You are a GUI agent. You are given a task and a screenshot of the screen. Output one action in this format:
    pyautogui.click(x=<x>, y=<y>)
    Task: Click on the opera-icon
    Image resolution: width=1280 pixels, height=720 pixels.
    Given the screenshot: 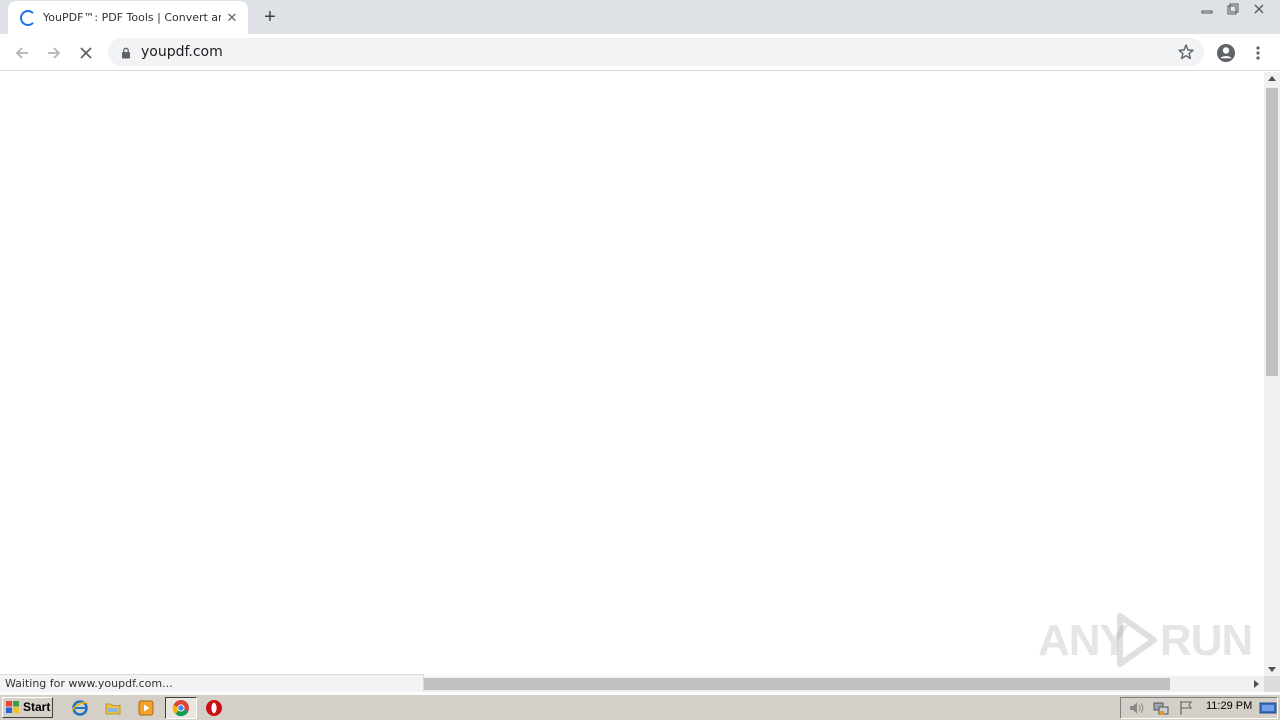 What is the action you would take?
    pyautogui.click(x=214, y=708)
    